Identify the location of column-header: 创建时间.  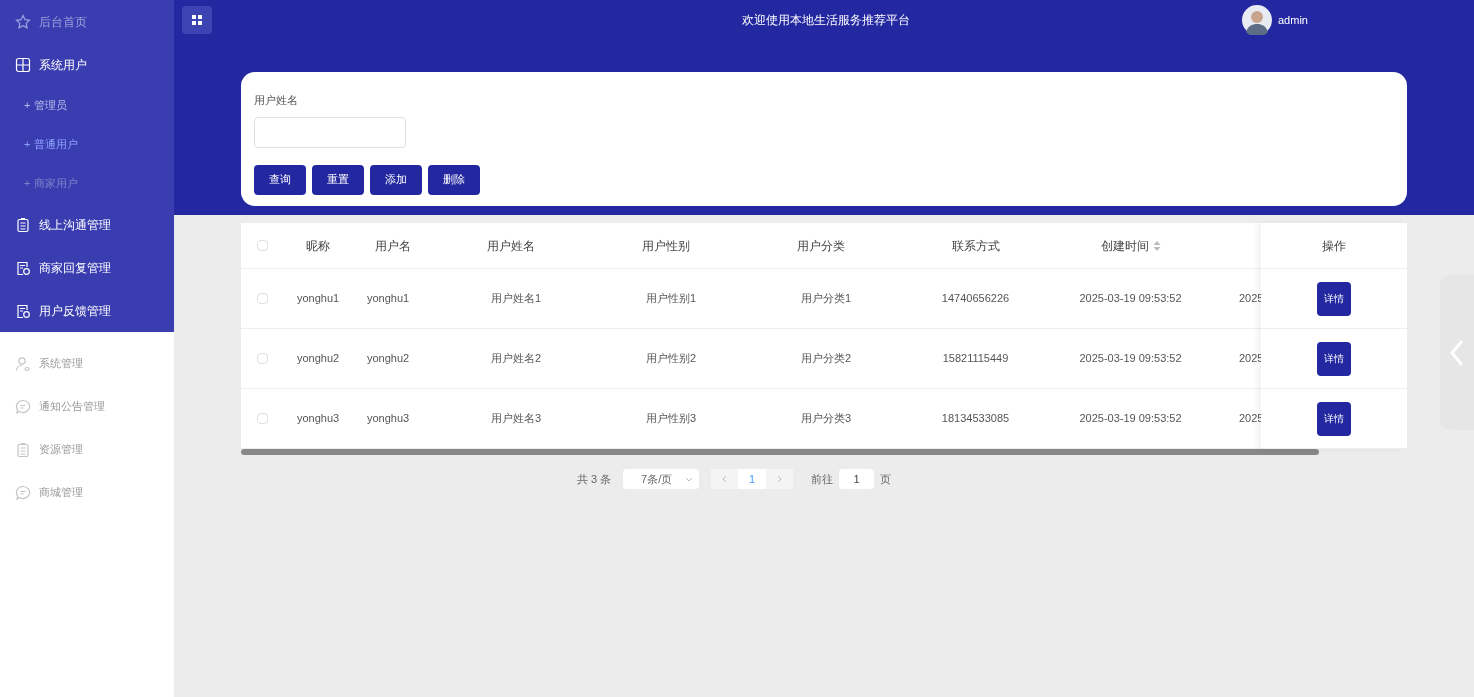
(1130, 245).